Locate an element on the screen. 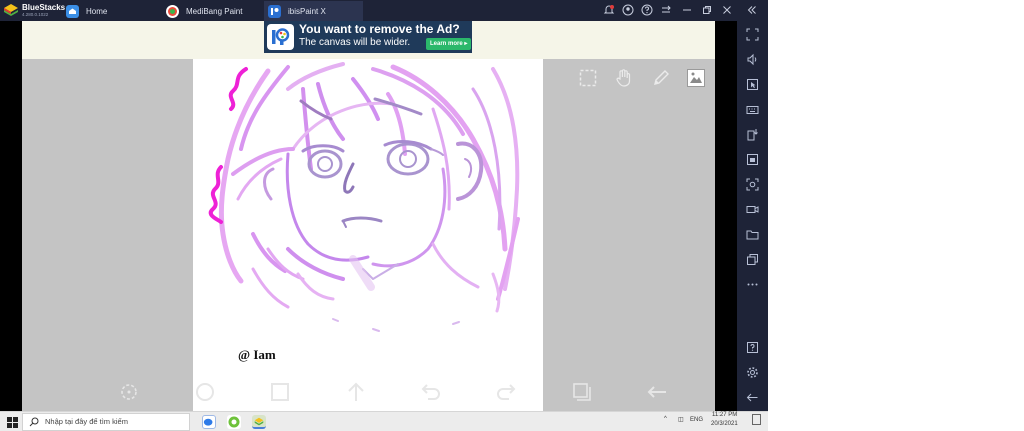 Image resolution: width=1024 pixels, height=431 pixels. taskbar-app-icon is located at coordinates (234, 422).